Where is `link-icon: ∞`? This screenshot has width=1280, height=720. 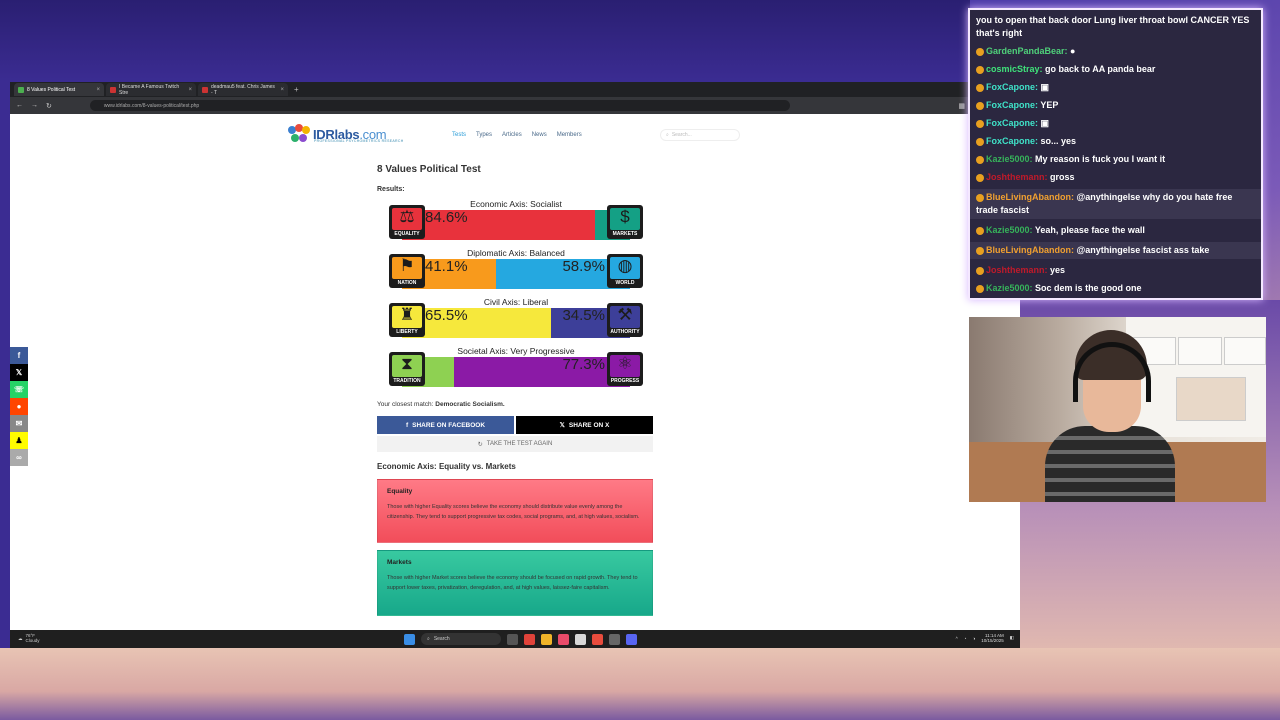 link-icon: ∞ is located at coordinates (19, 457).